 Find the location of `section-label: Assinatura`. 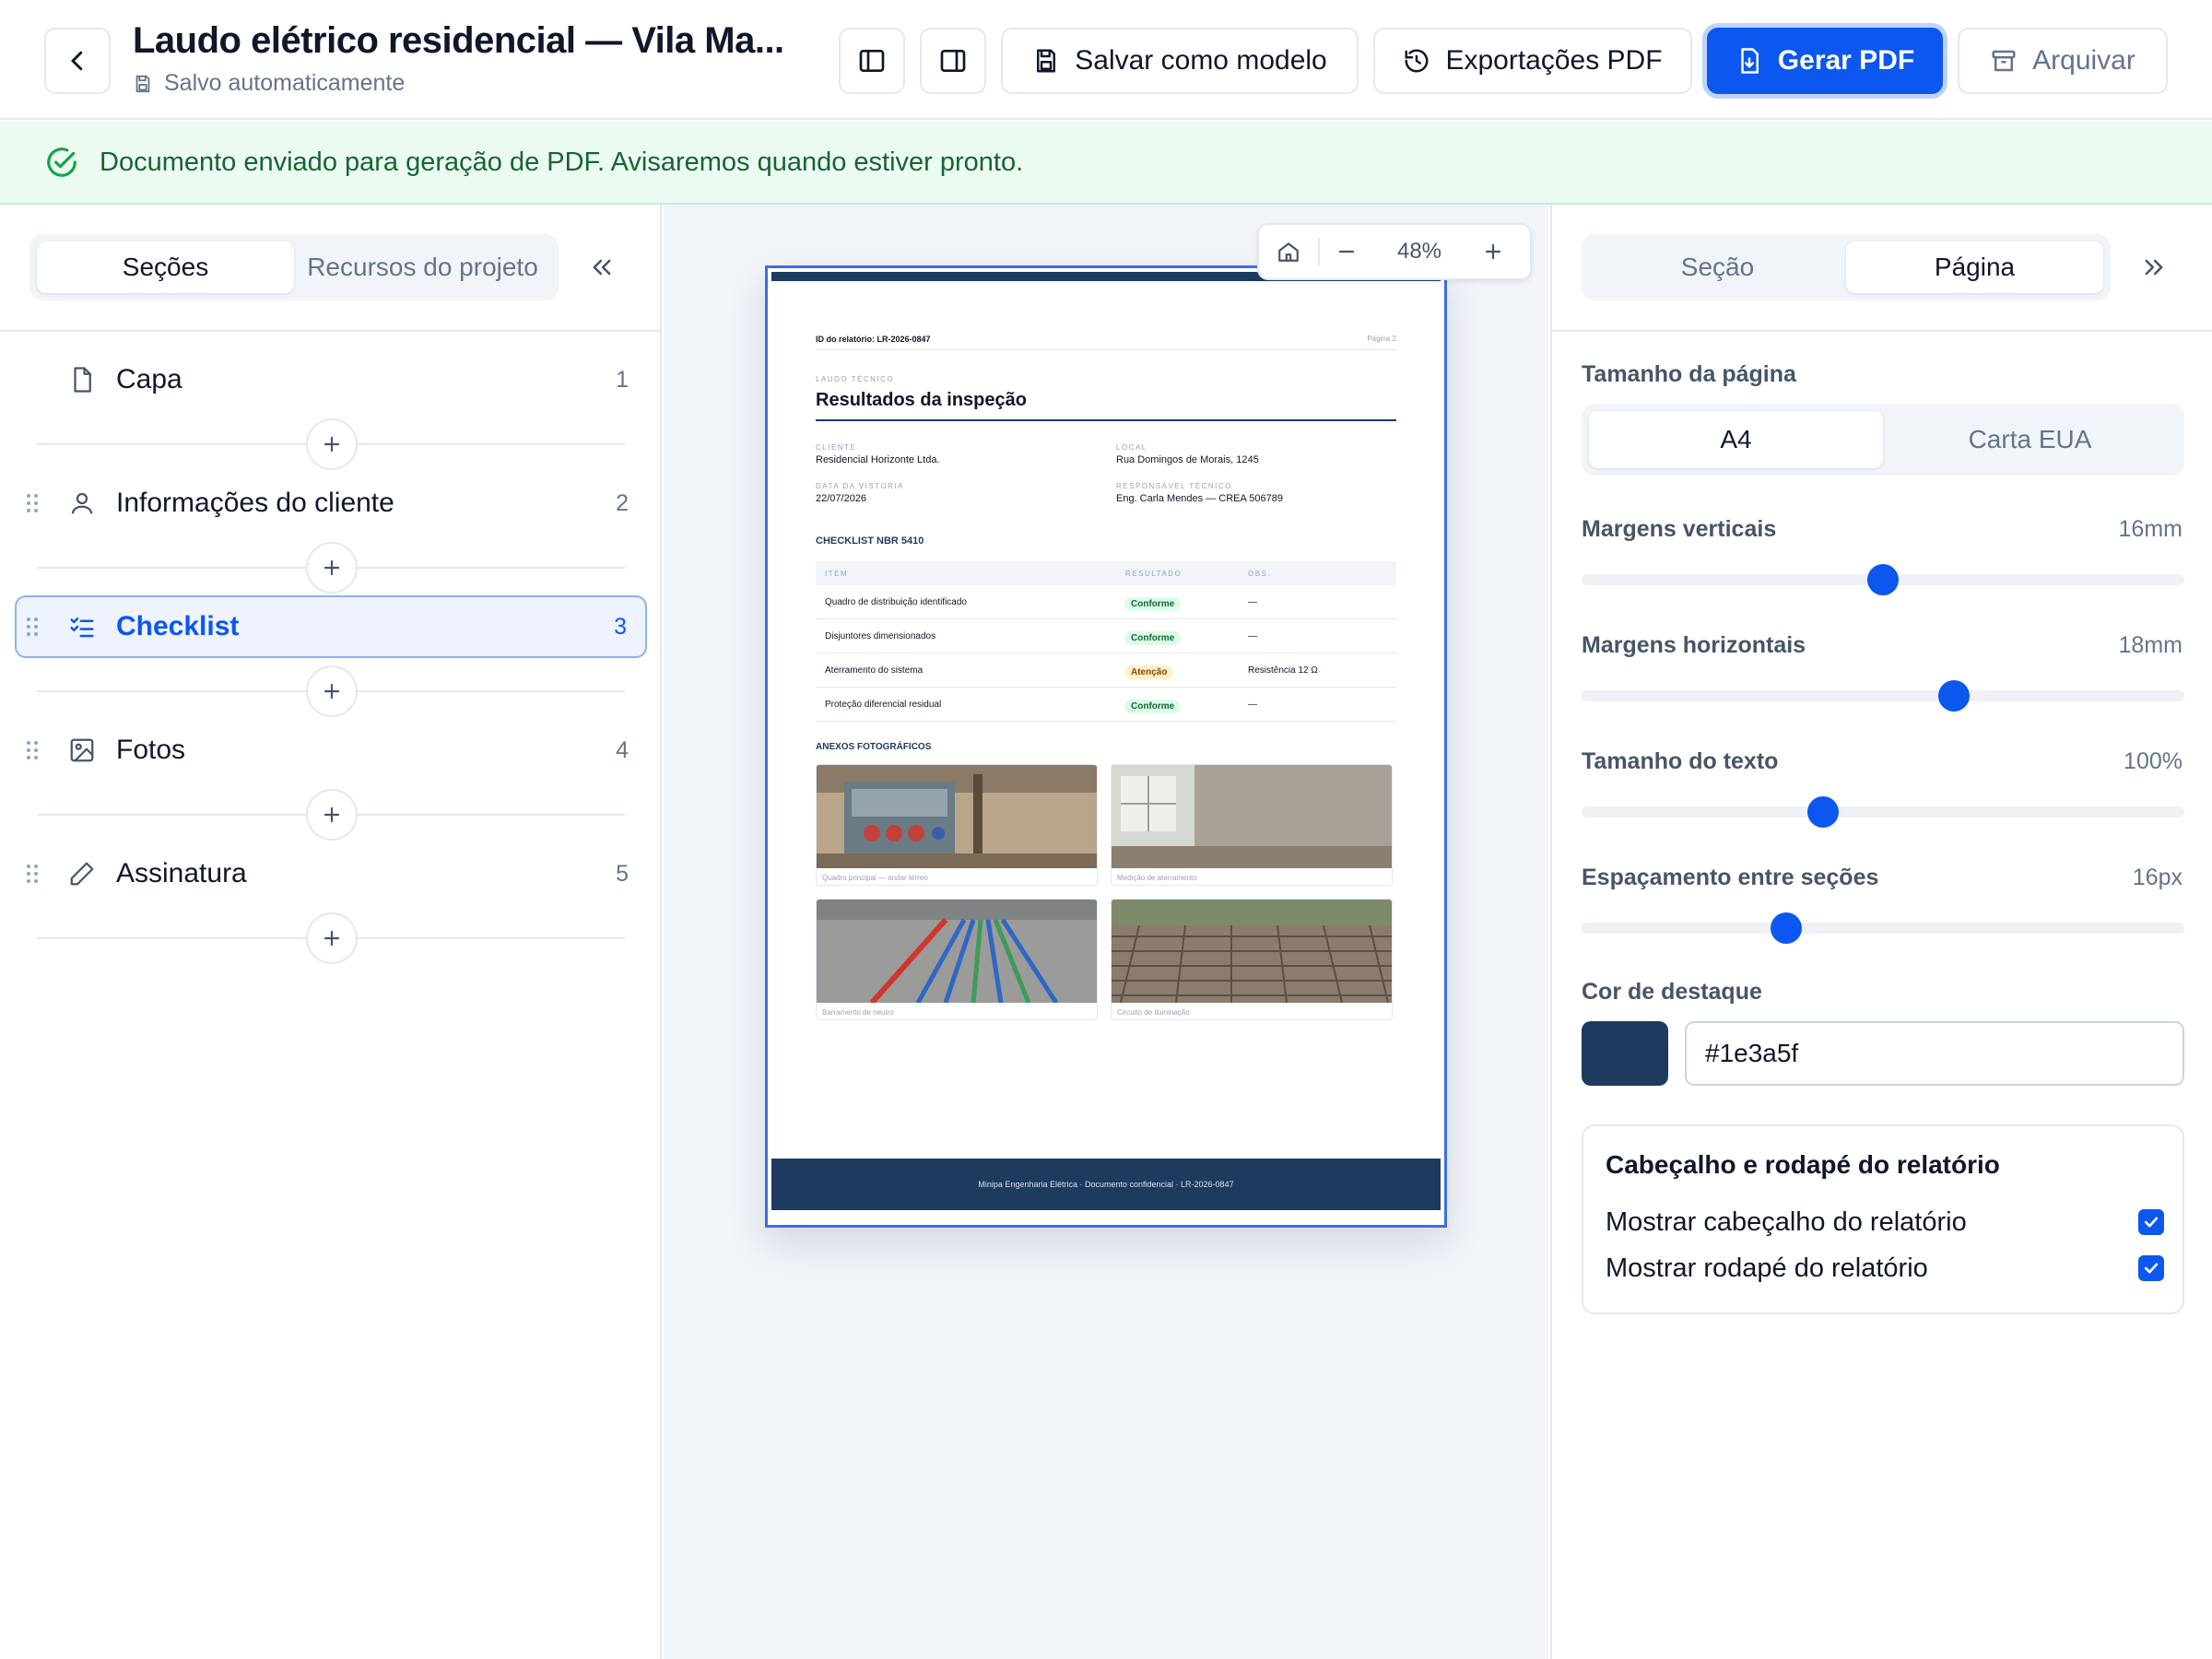

section-label: Assinatura is located at coordinates (181, 873).